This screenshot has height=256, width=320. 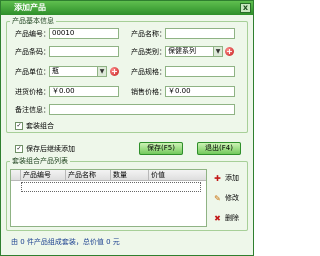 What do you see at coordinates (84, 51) in the screenshot?
I see `product-barcode-input` at bounding box center [84, 51].